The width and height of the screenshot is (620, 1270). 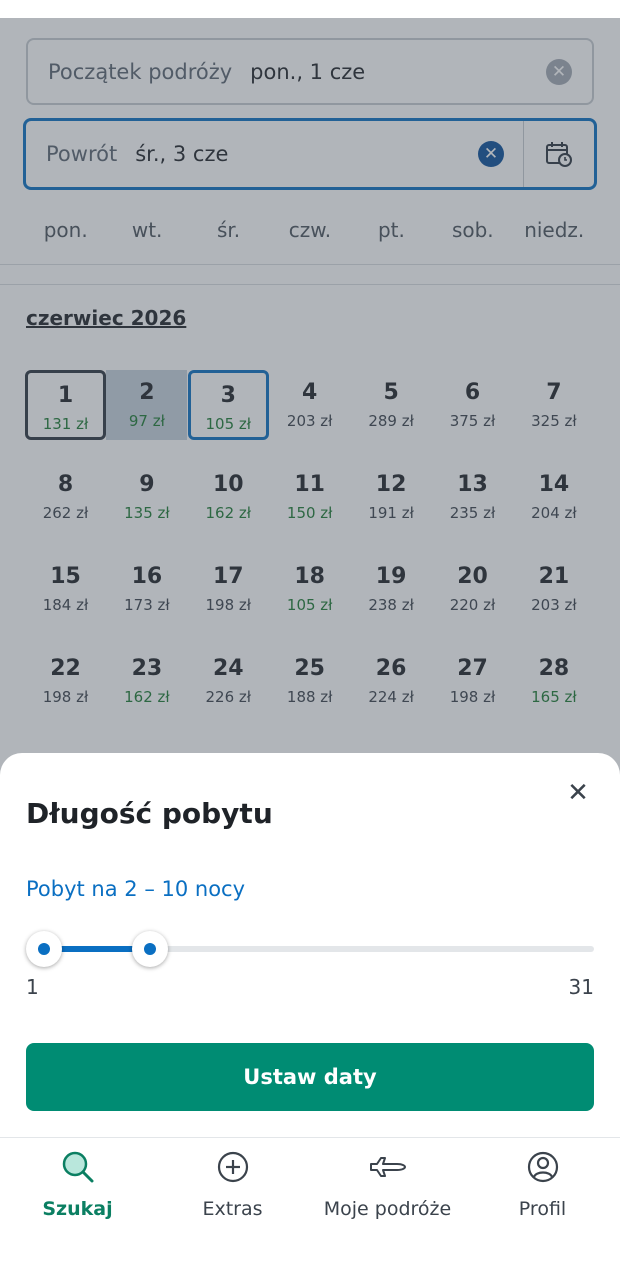 What do you see at coordinates (149, 813) in the screenshot?
I see `sheet-title: Długość pobytu` at bounding box center [149, 813].